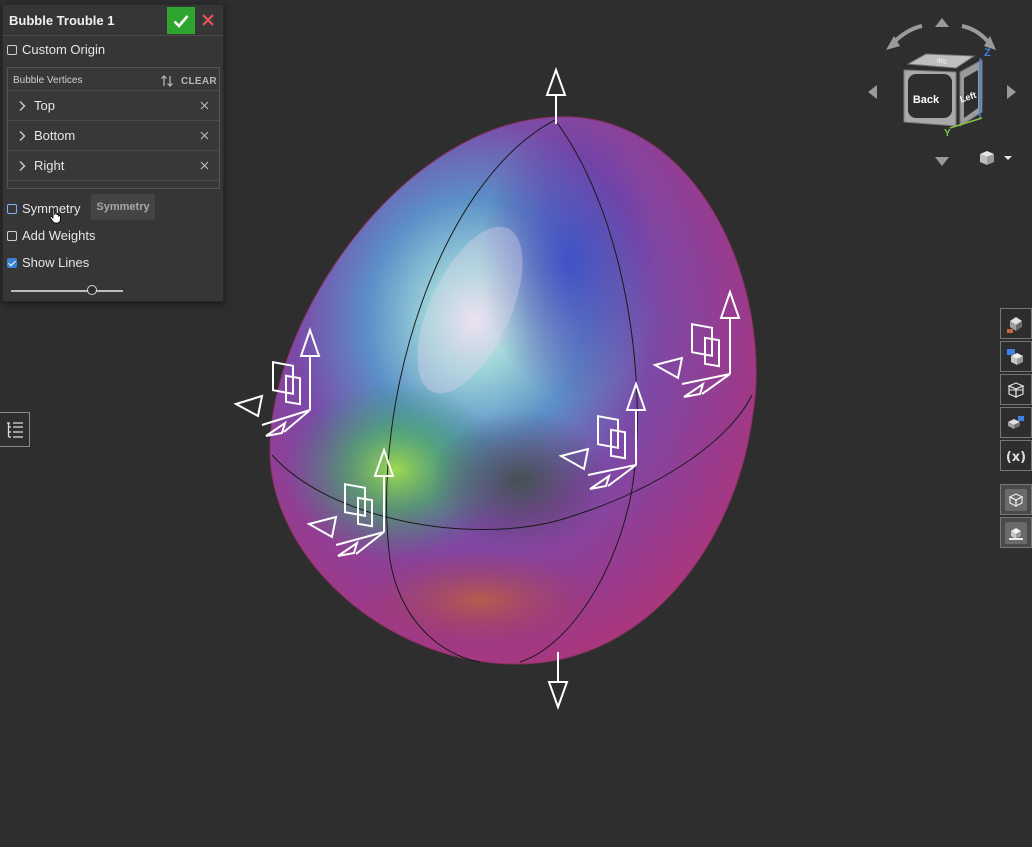  I want to click on add-weights-option: Add Weights, so click(51, 235).